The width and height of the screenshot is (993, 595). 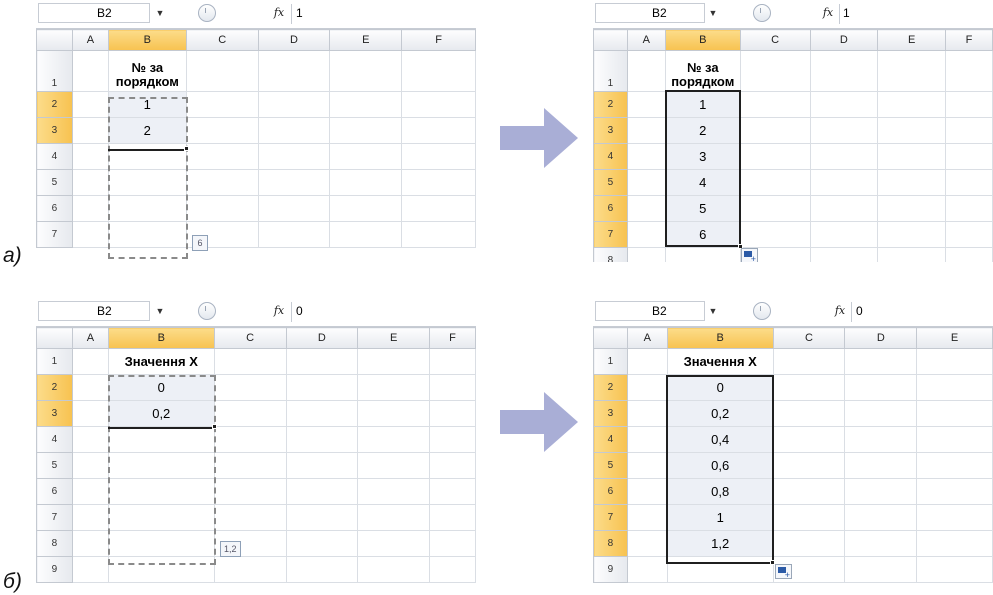 What do you see at coordinates (394, 338) in the screenshot?
I see `column-header-e: E` at bounding box center [394, 338].